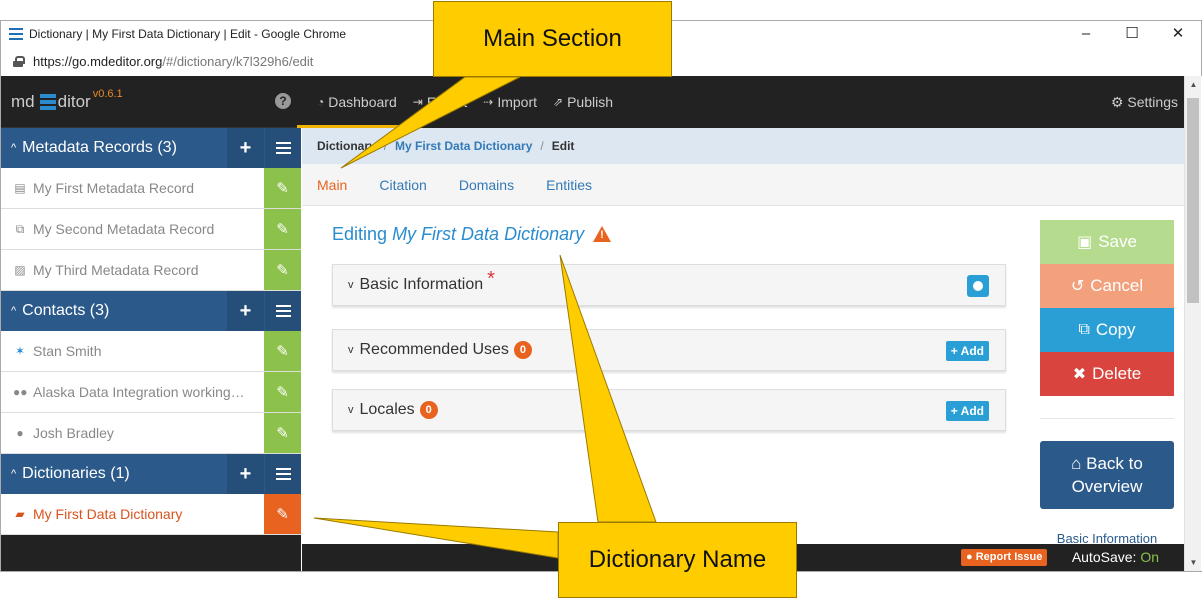 Image resolution: width=1202 pixels, height=599 pixels. What do you see at coordinates (151, 148) in the screenshot?
I see `section-header-metadata-records: ^ Metadata Records (3) +` at bounding box center [151, 148].